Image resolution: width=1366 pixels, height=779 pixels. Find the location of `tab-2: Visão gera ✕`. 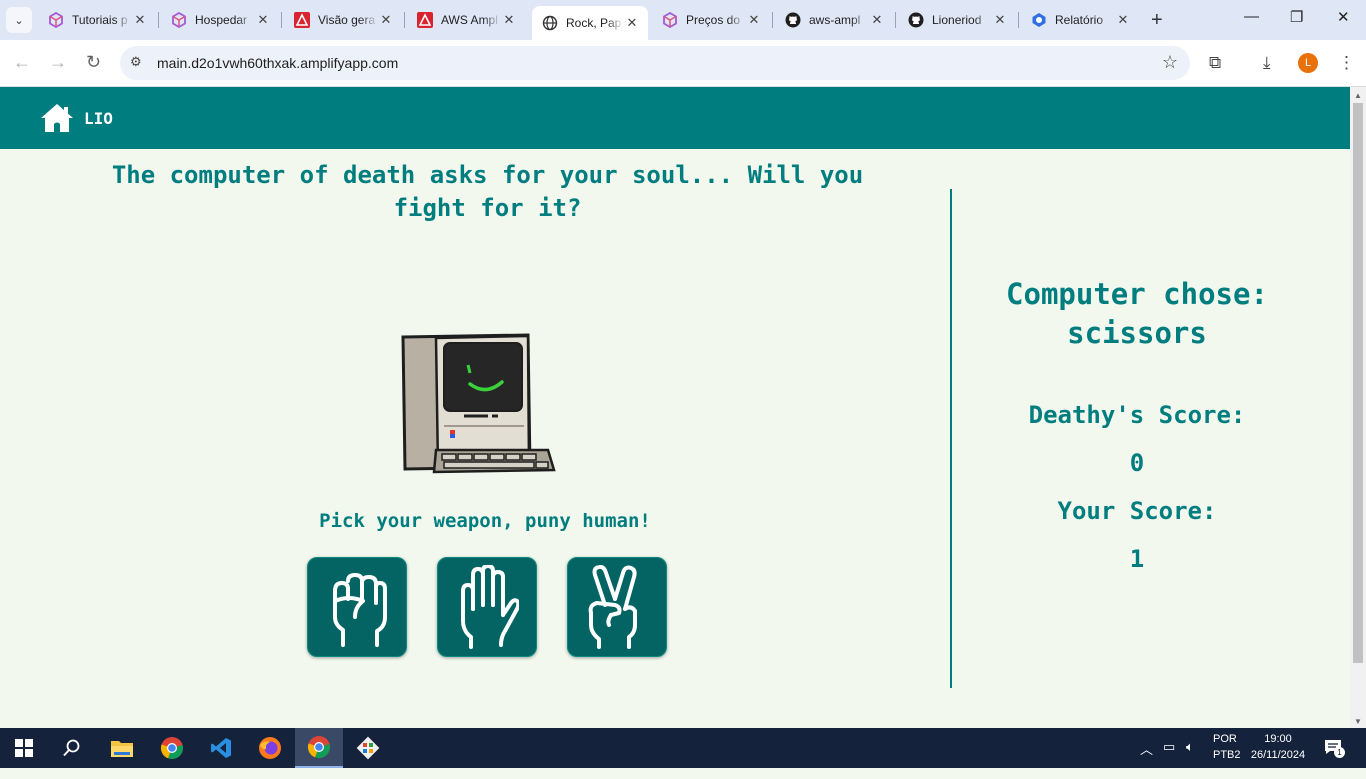

tab-2: Visão gera ✕ is located at coordinates (343, 20).